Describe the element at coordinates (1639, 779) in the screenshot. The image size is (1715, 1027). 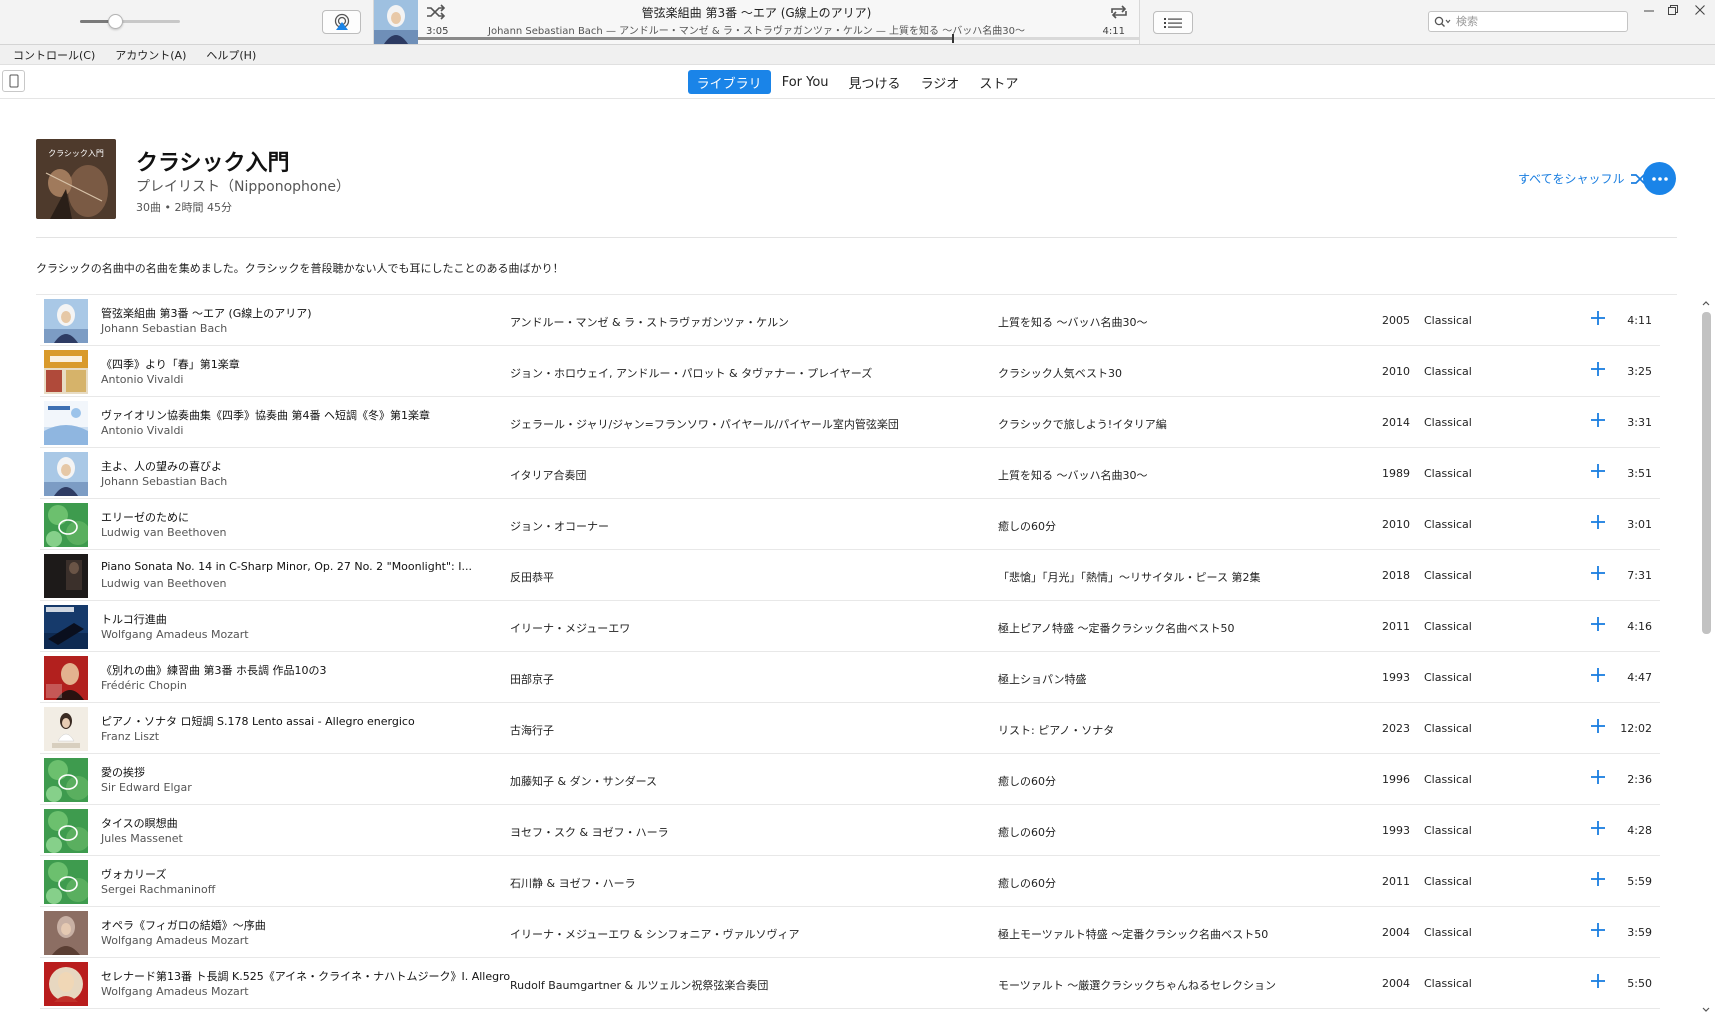
I see `track-duration: 2:36` at that location.